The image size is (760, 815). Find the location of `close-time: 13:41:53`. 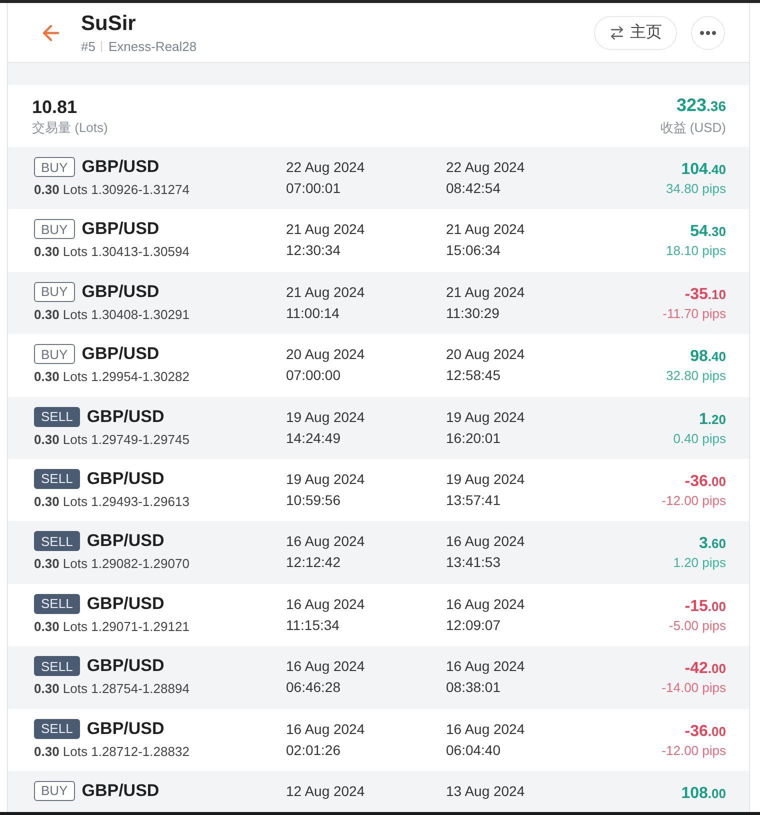

close-time: 13:41:53 is located at coordinates (473, 562).